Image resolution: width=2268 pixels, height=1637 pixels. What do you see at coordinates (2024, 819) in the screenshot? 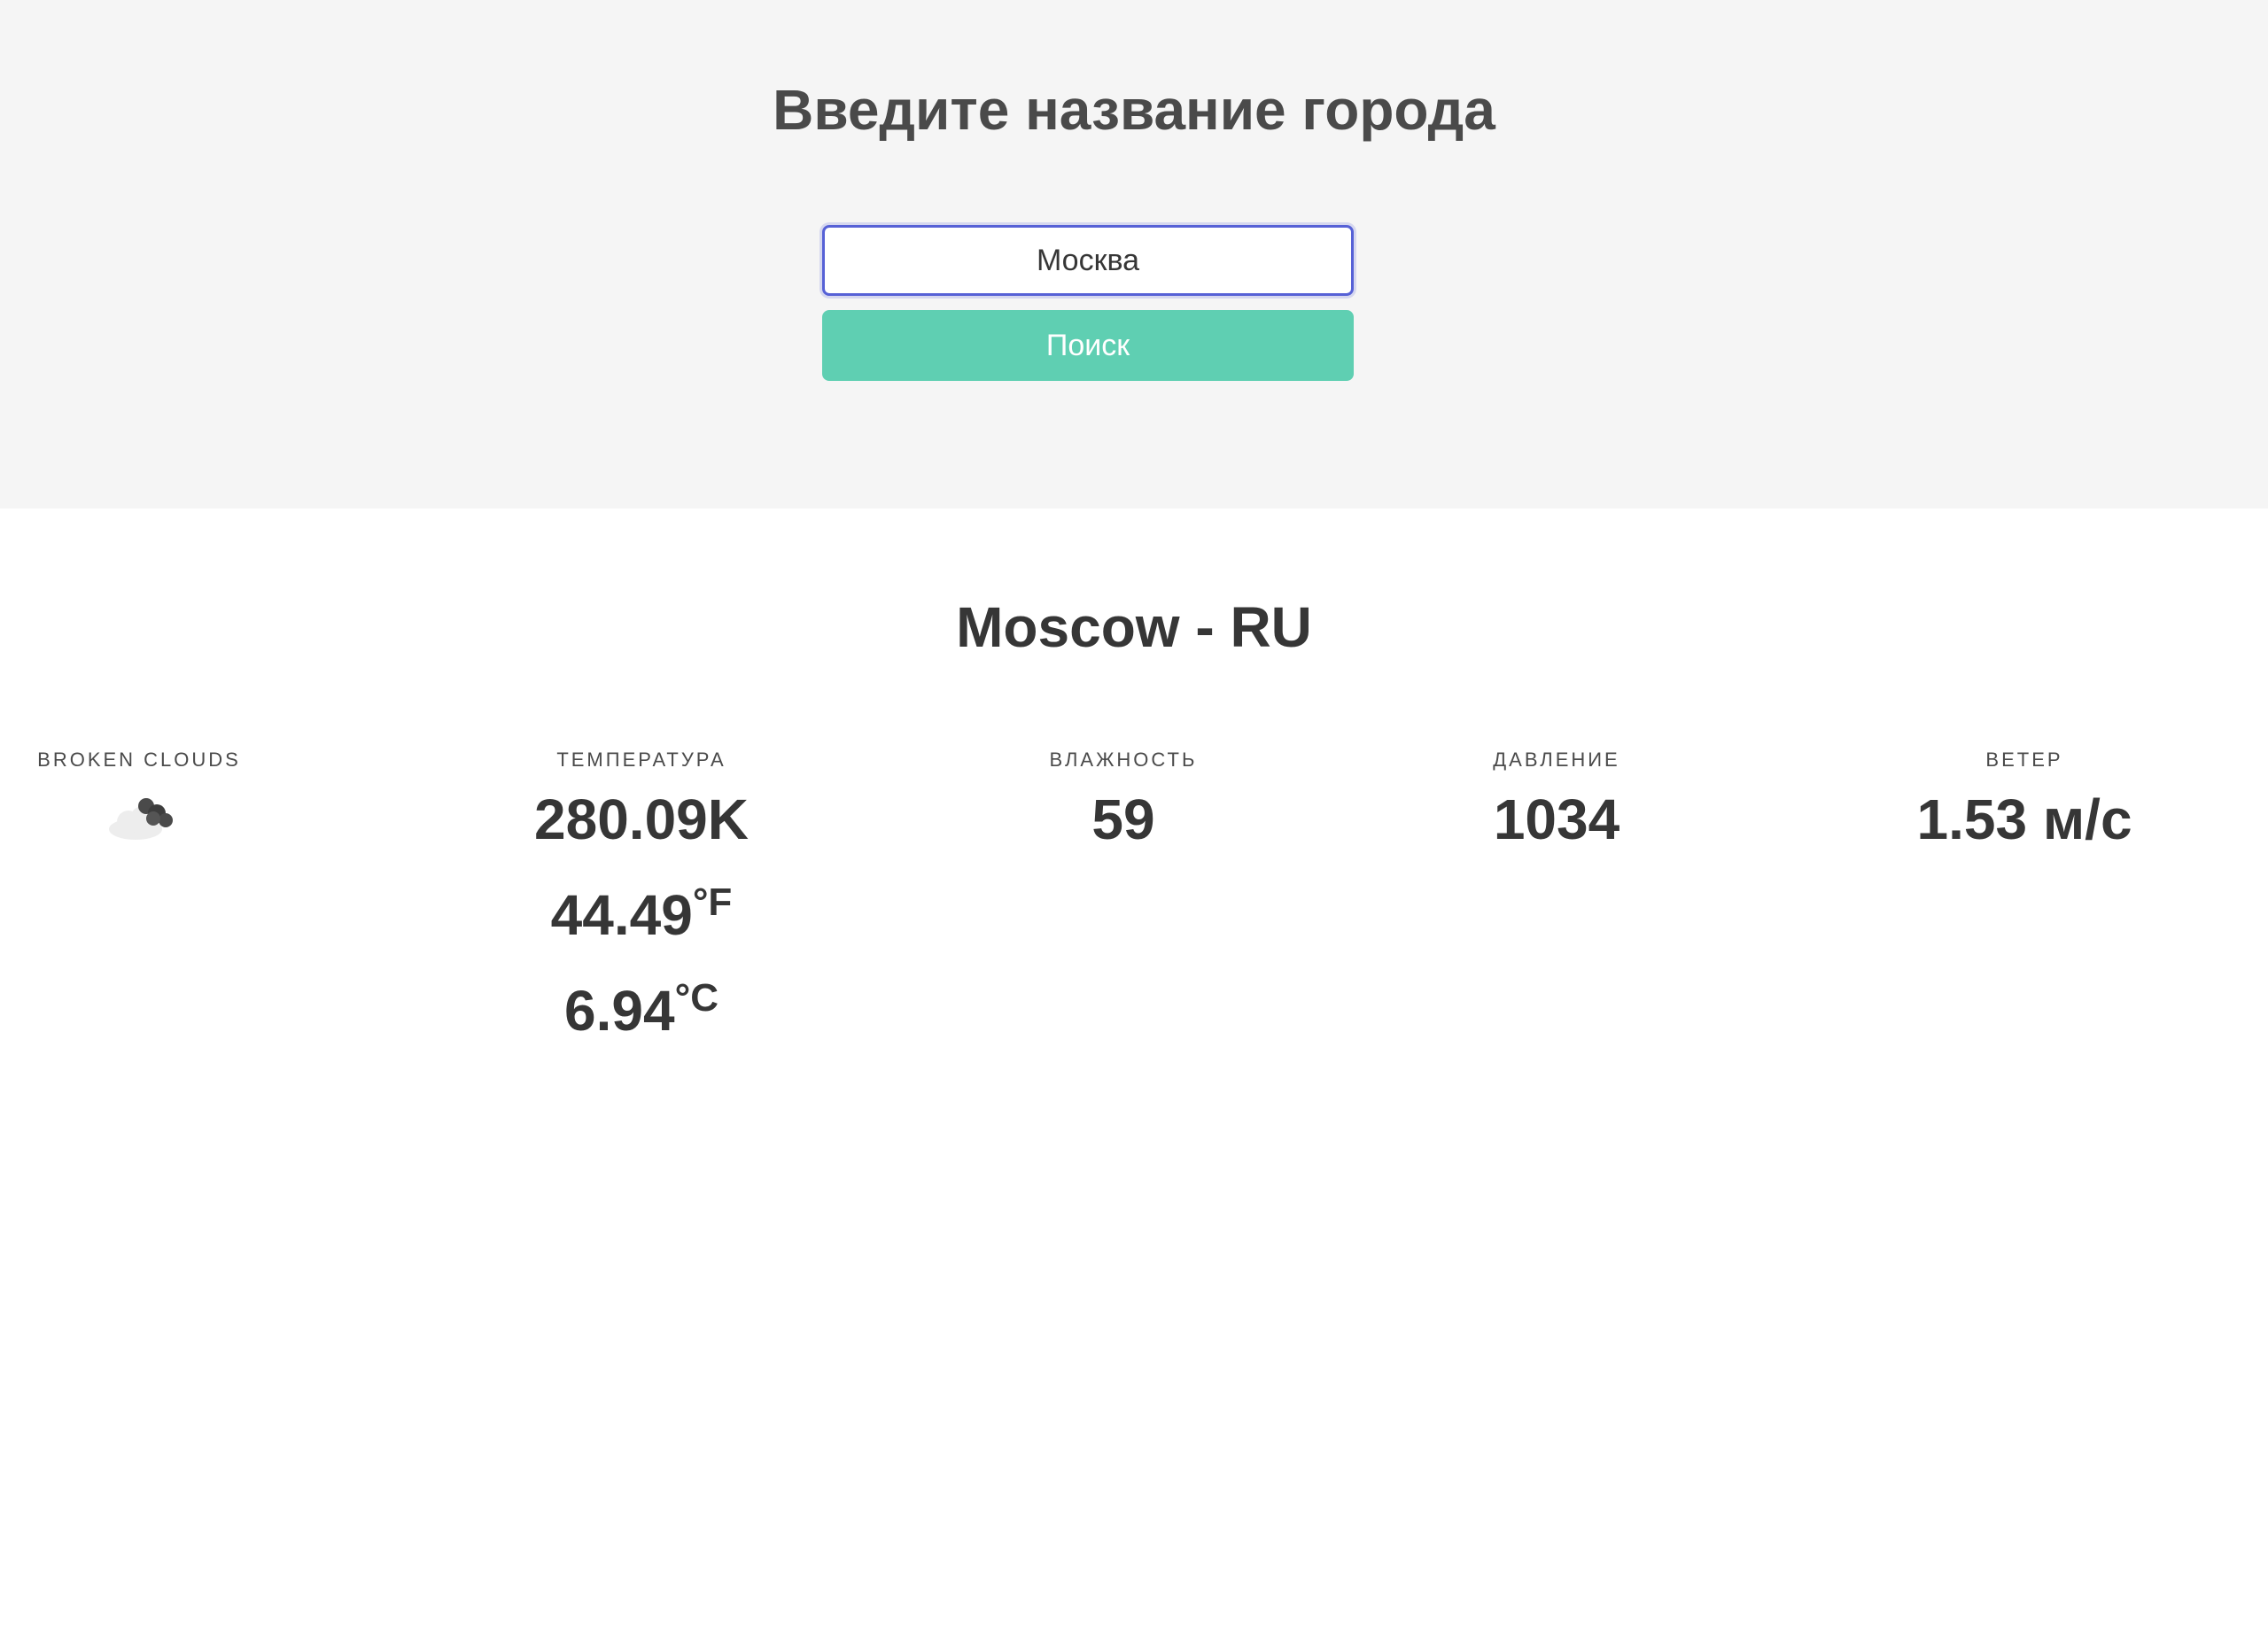
I see `wind-value: 1.53 м/с` at bounding box center [2024, 819].